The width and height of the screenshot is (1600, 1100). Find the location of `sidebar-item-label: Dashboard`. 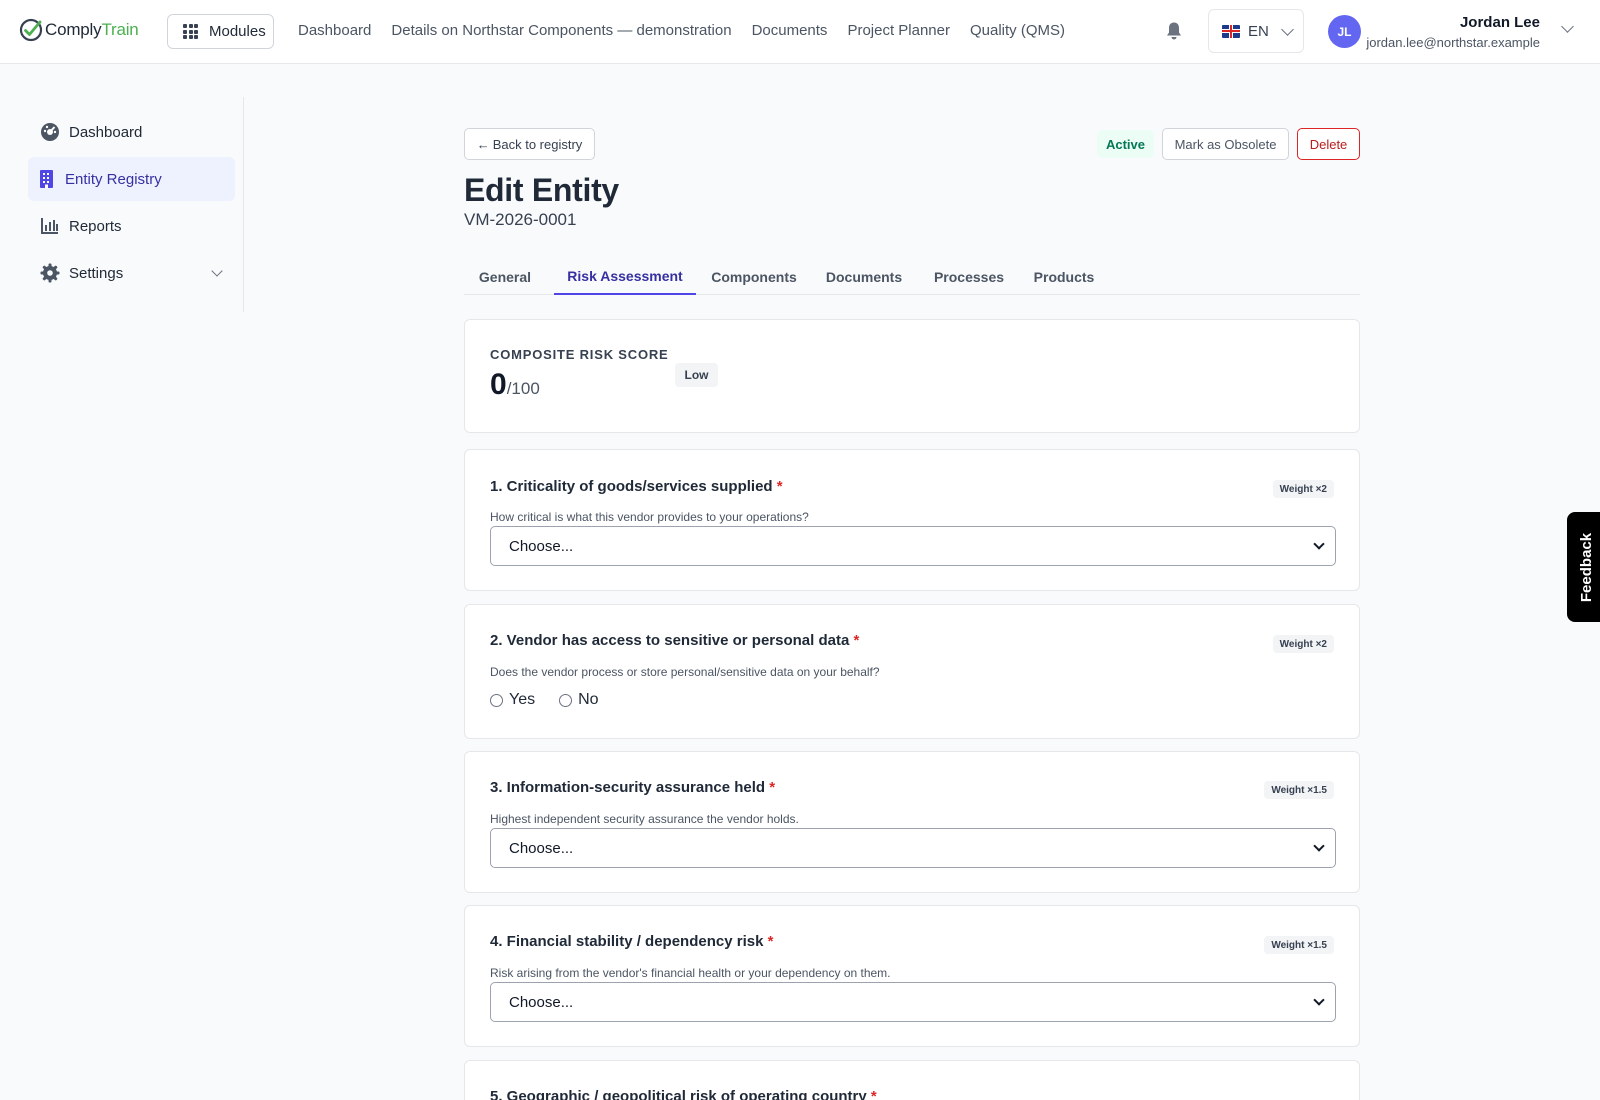

sidebar-item-label: Dashboard is located at coordinates (106, 132).